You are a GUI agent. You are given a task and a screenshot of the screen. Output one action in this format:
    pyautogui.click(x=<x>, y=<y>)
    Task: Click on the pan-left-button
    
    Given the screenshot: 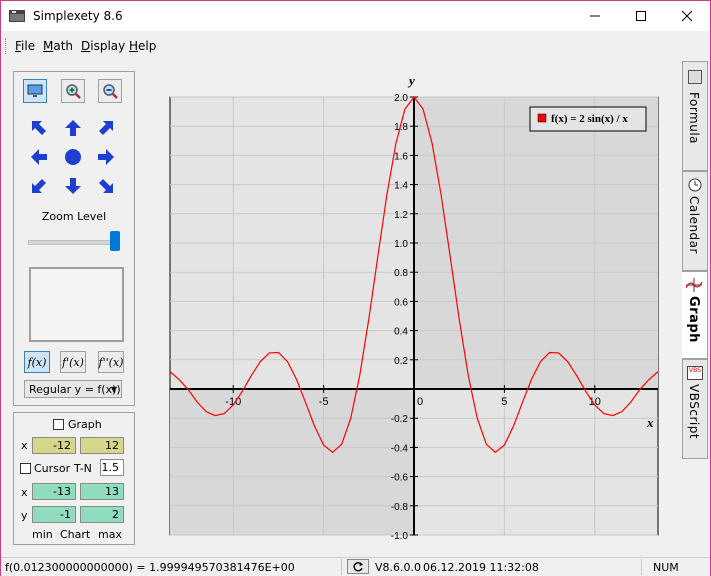 What is the action you would take?
    pyautogui.click(x=39, y=157)
    